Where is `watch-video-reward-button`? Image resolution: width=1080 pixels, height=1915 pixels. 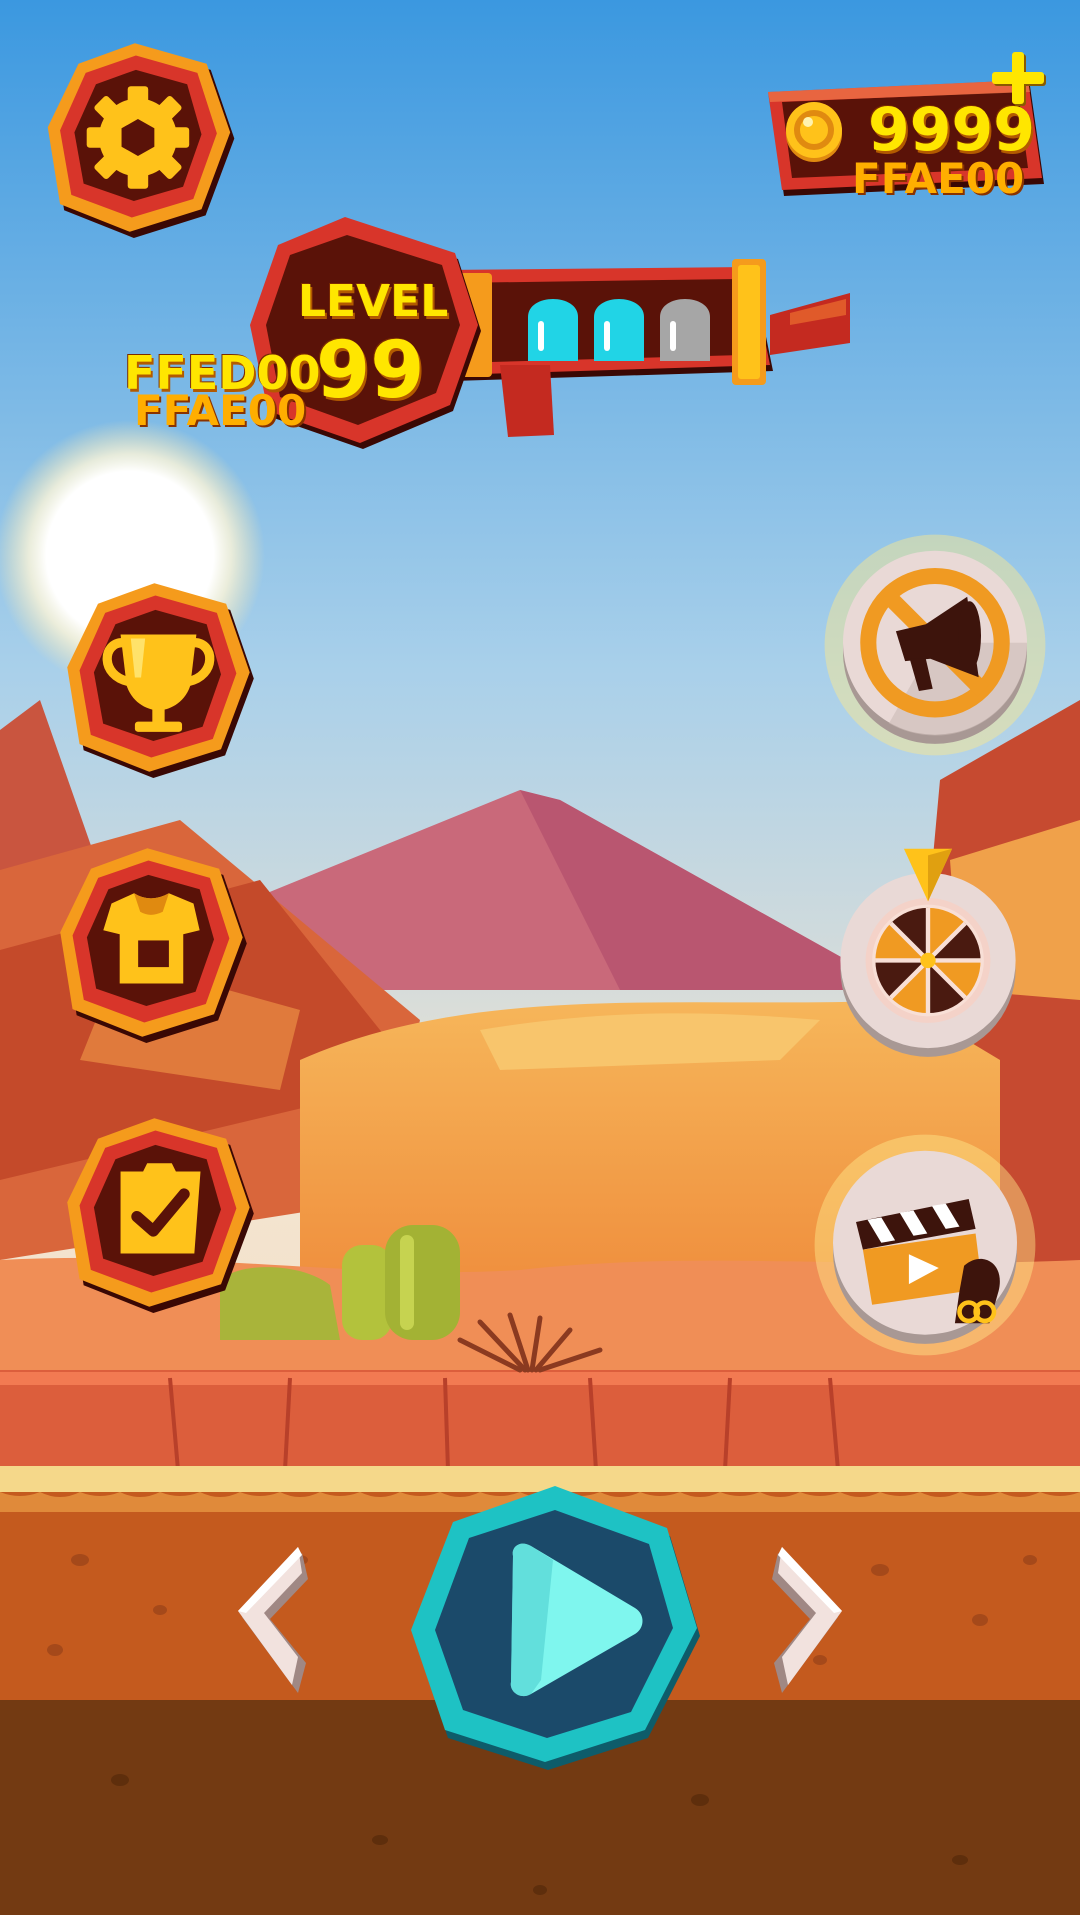
watch-video-reward-button is located at coordinates (925, 1245).